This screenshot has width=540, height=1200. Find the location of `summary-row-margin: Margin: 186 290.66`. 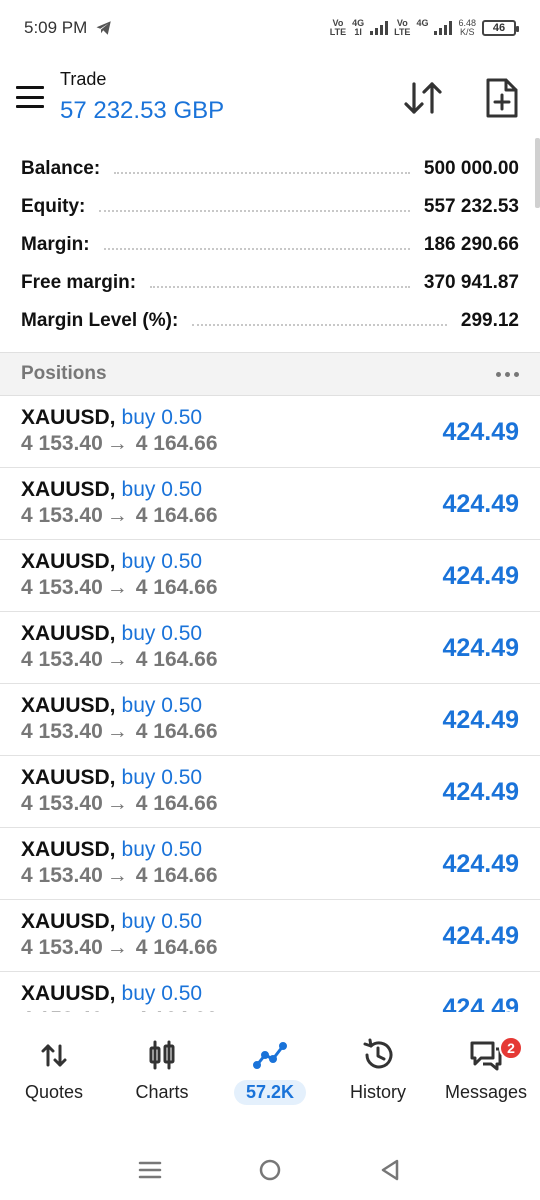

summary-row-margin: Margin: 186 290.66 is located at coordinates (270, 245).